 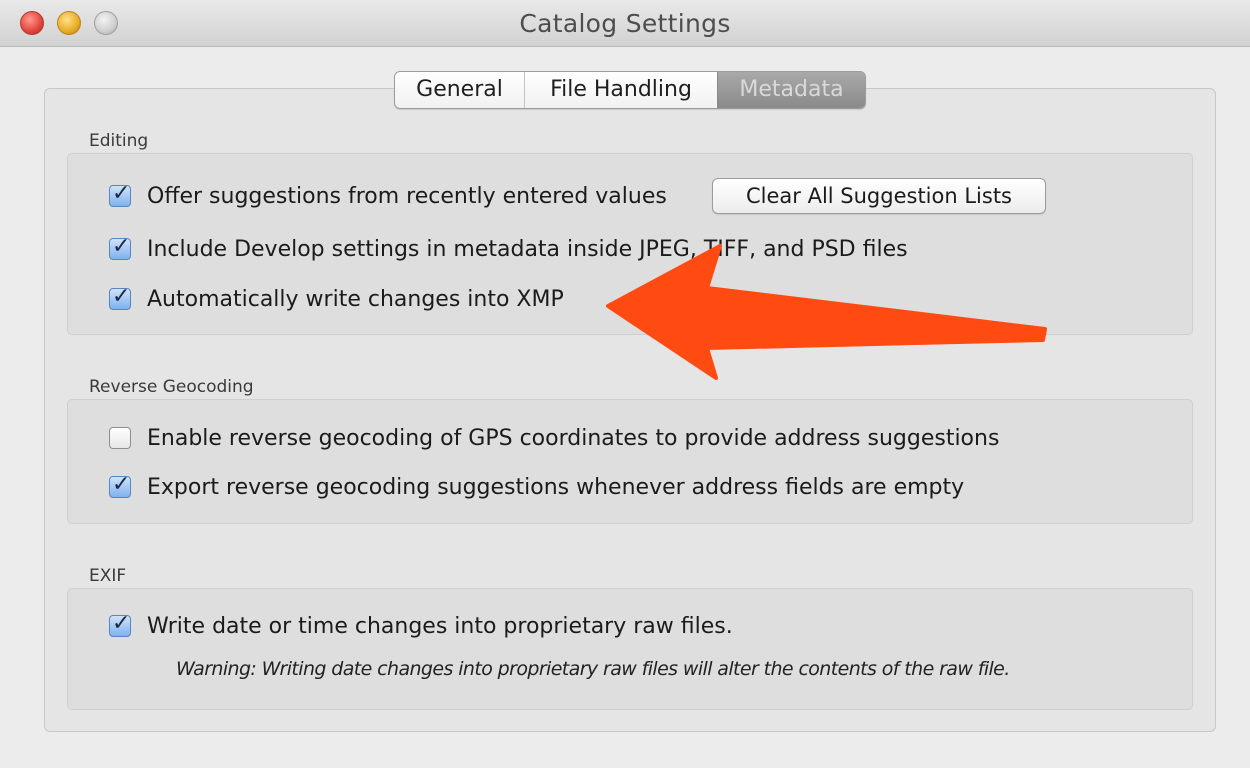 What do you see at coordinates (355, 299) in the screenshot?
I see `auto-write-xmp-label: Automatically write changes into XMP` at bounding box center [355, 299].